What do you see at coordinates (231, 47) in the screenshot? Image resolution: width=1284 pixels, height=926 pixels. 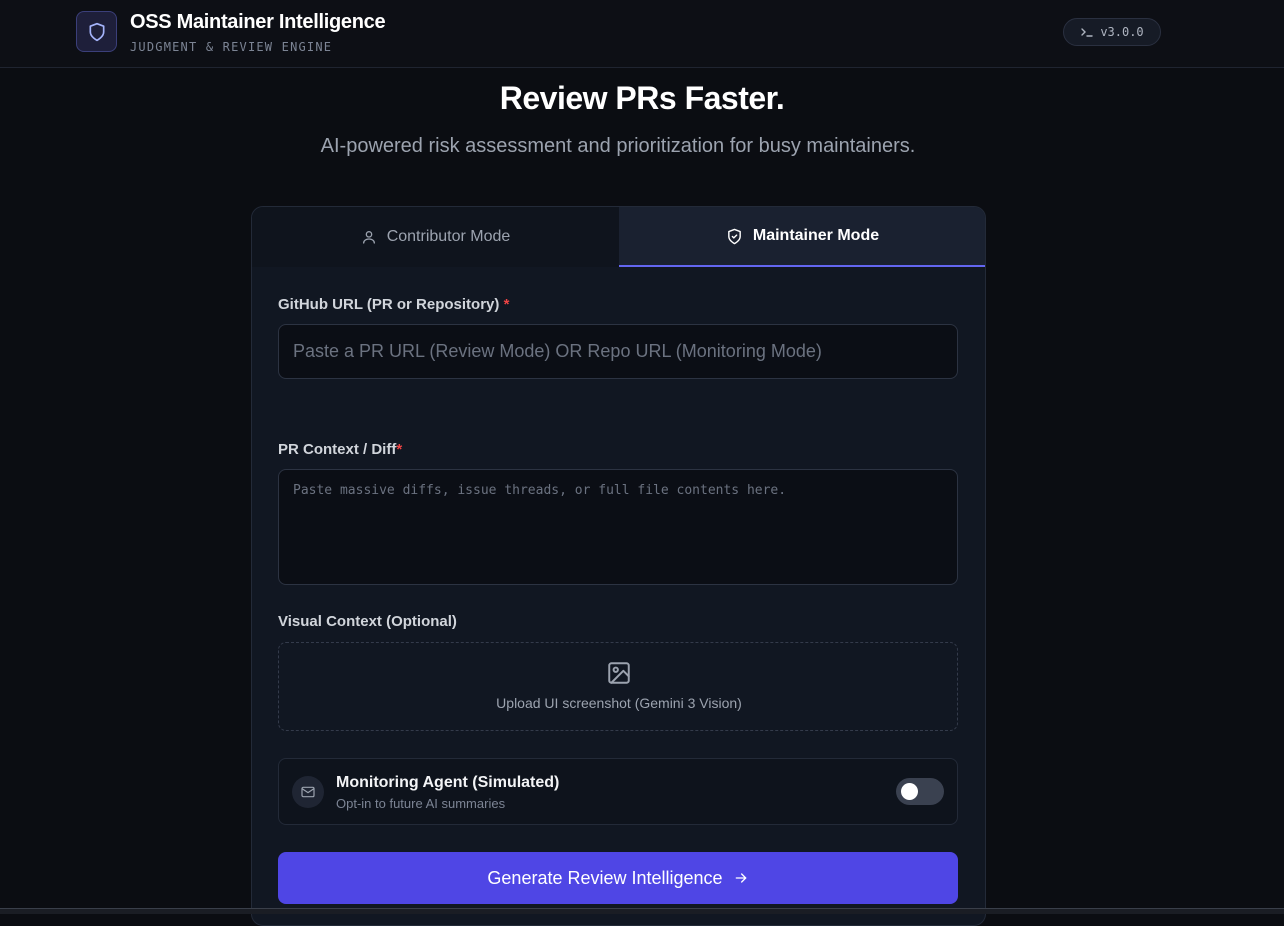 I see `app-subtitle: JUDGMENT & REVIEW ENGINE` at bounding box center [231, 47].